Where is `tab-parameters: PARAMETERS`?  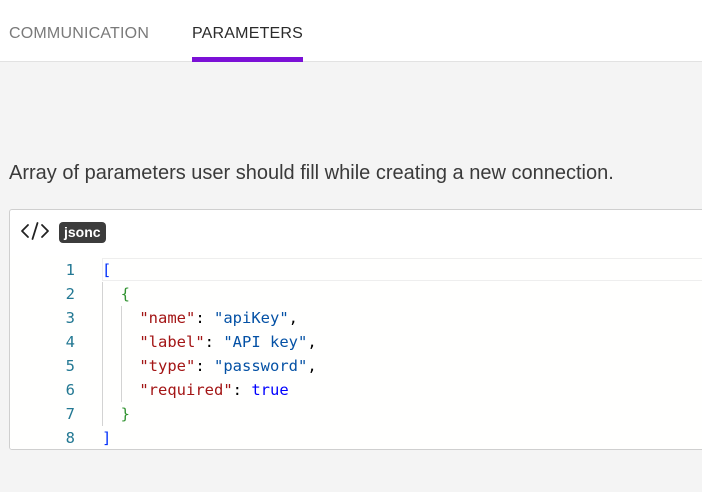
tab-parameters: PARAMETERS is located at coordinates (248, 31).